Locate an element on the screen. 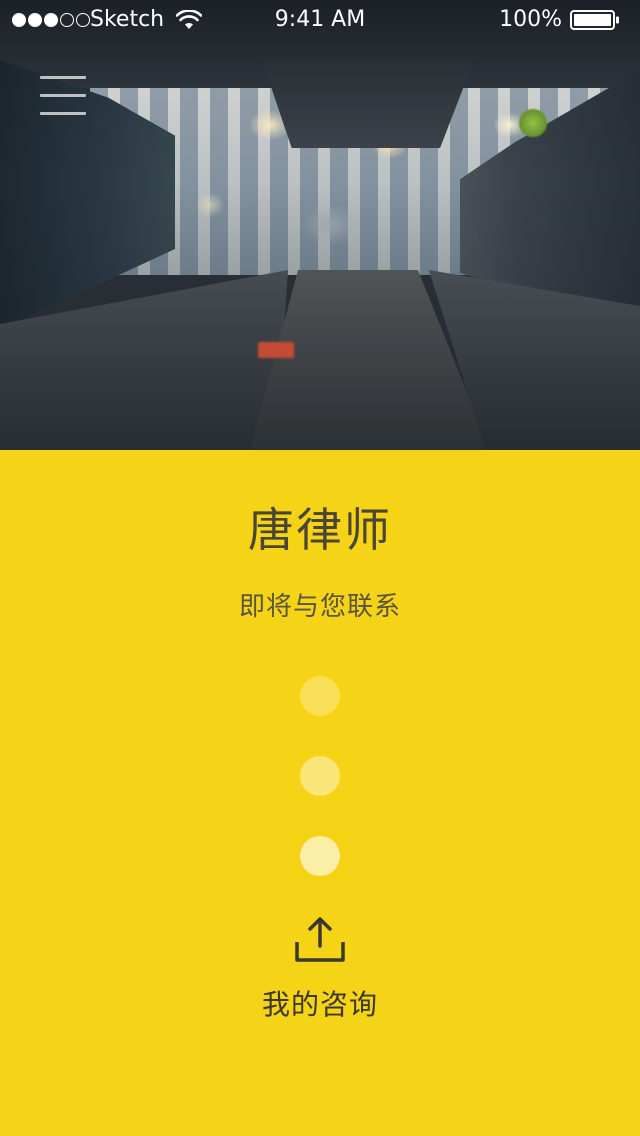 The height and width of the screenshot is (1136, 640). battery-icon is located at coordinates (594, 20).